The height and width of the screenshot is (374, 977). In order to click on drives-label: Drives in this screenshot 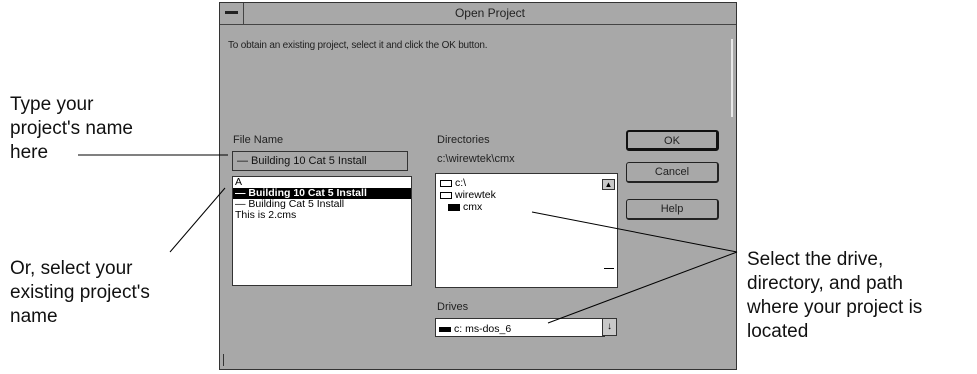, I will do `click(453, 307)`.